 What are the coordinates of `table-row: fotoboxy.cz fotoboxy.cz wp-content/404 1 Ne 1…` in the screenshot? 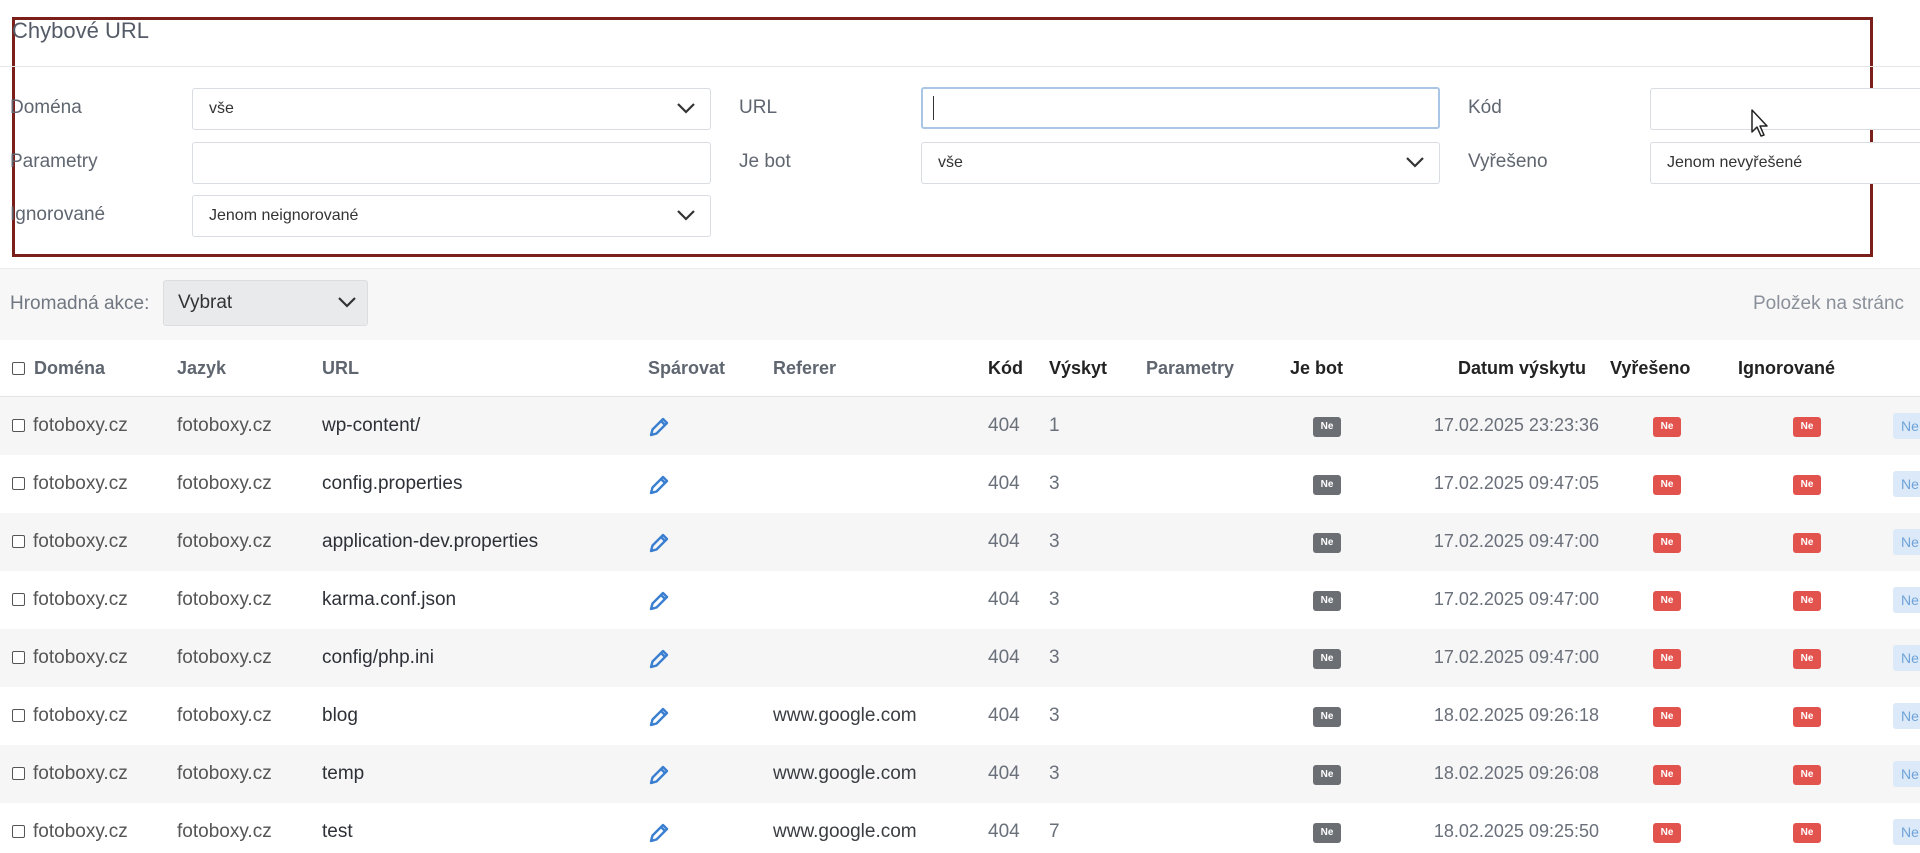 It's located at (960, 426).